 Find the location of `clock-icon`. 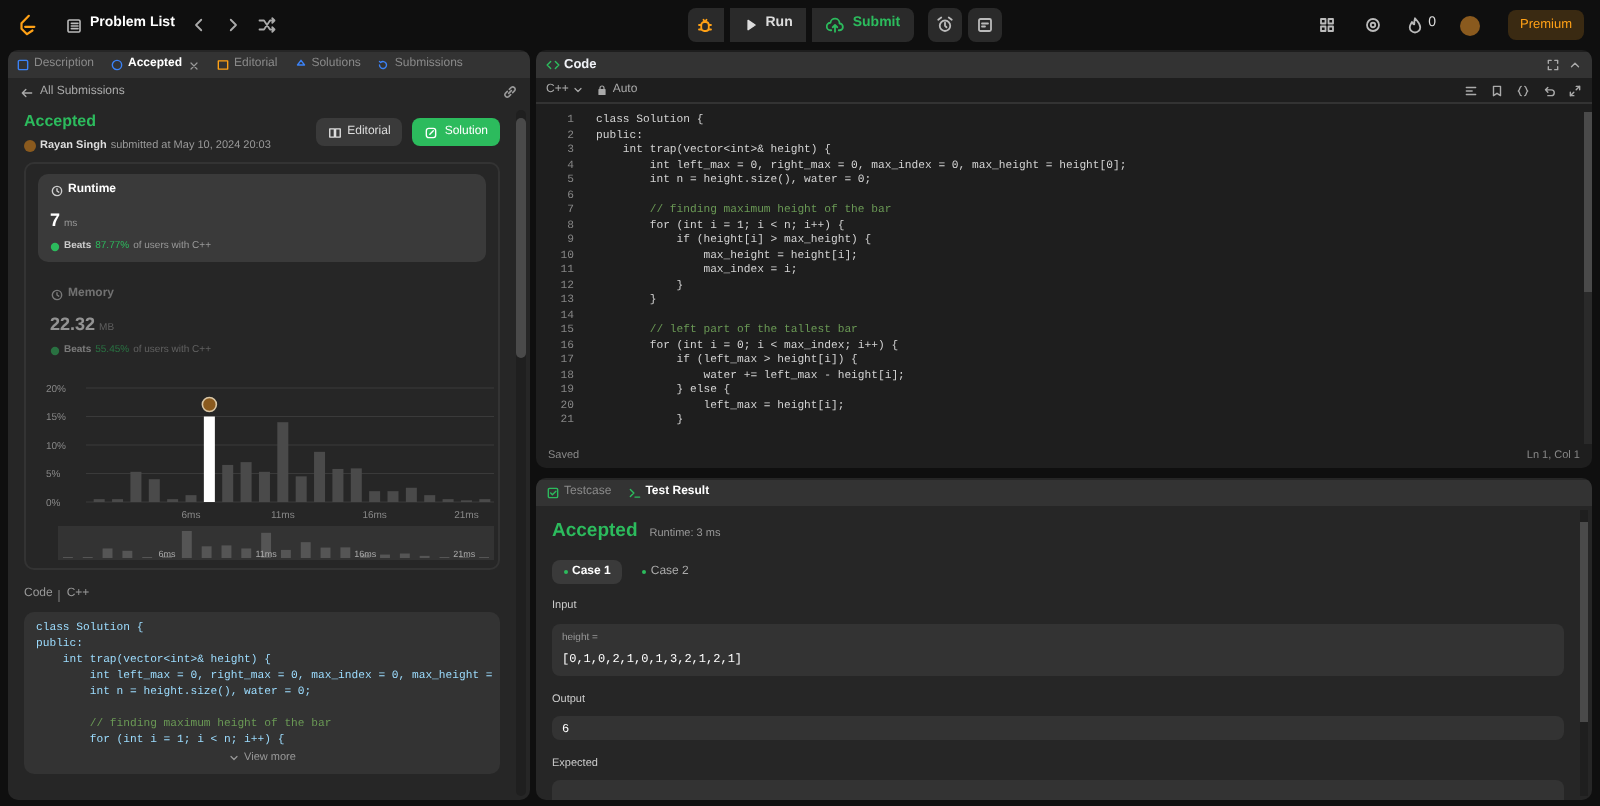

clock-icon is located at coordinates (57, 191).